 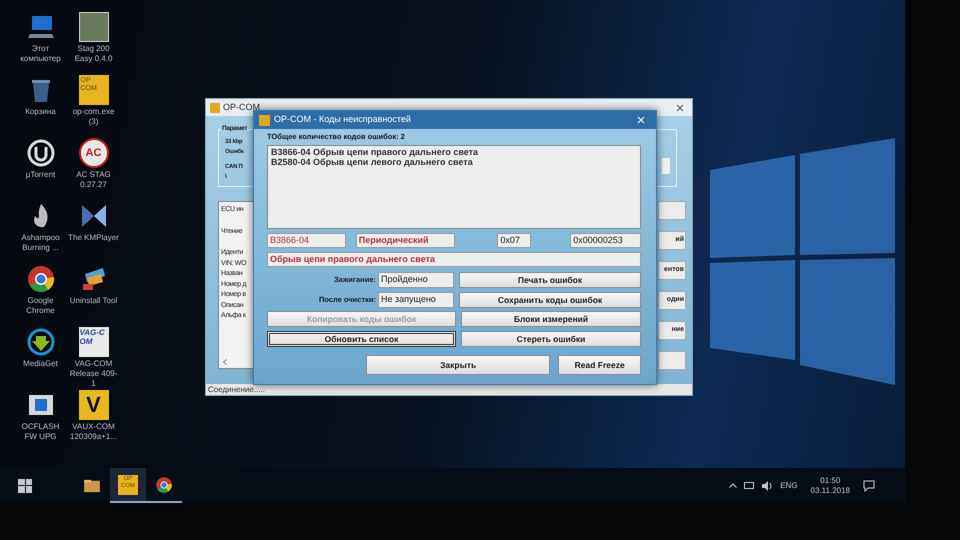 What do you see at coordinates (361, 339) in the screenshot?
I see `button: Обновить список` at bounding box center [361, 339].